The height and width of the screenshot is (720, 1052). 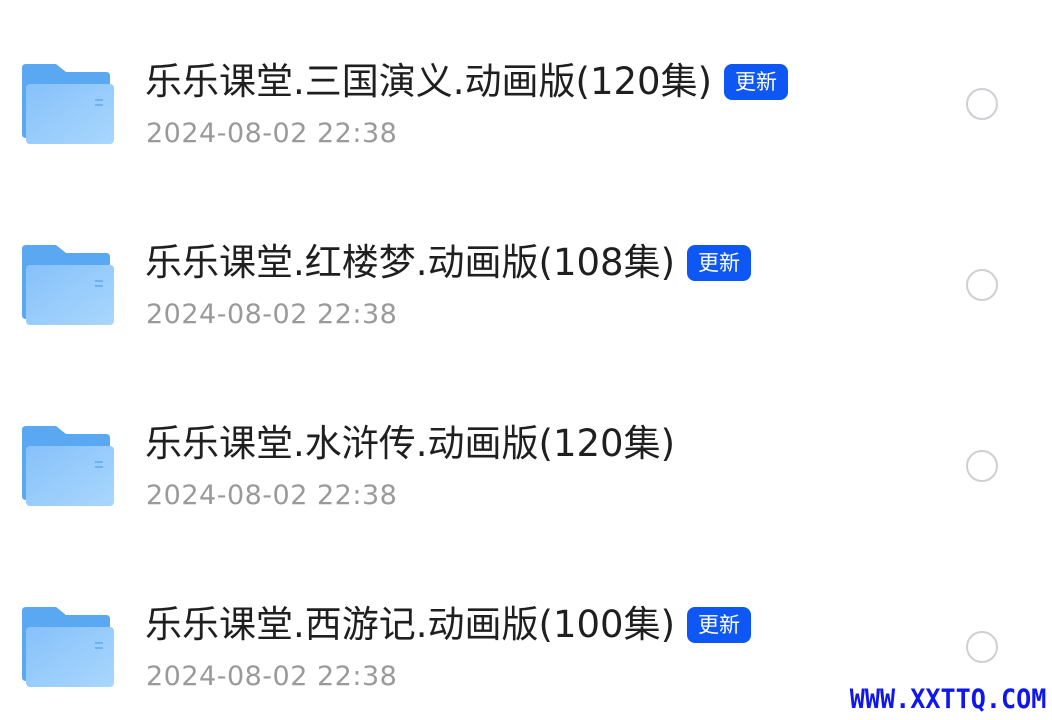 I want to click on file-title-line: 乐乐课堂.红楼梦.动画版(108集) 更新, so click(x=448, y=263).